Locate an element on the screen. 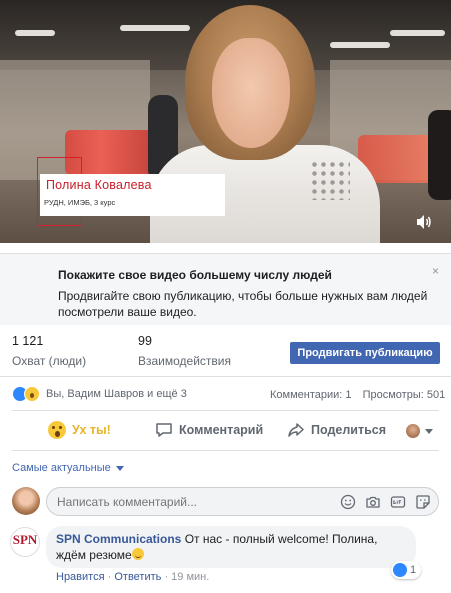 This screenshot has width=451, height=593. comment-meta: Нравится · Ответить · 19 мин. is located at coordinates (132, 577).